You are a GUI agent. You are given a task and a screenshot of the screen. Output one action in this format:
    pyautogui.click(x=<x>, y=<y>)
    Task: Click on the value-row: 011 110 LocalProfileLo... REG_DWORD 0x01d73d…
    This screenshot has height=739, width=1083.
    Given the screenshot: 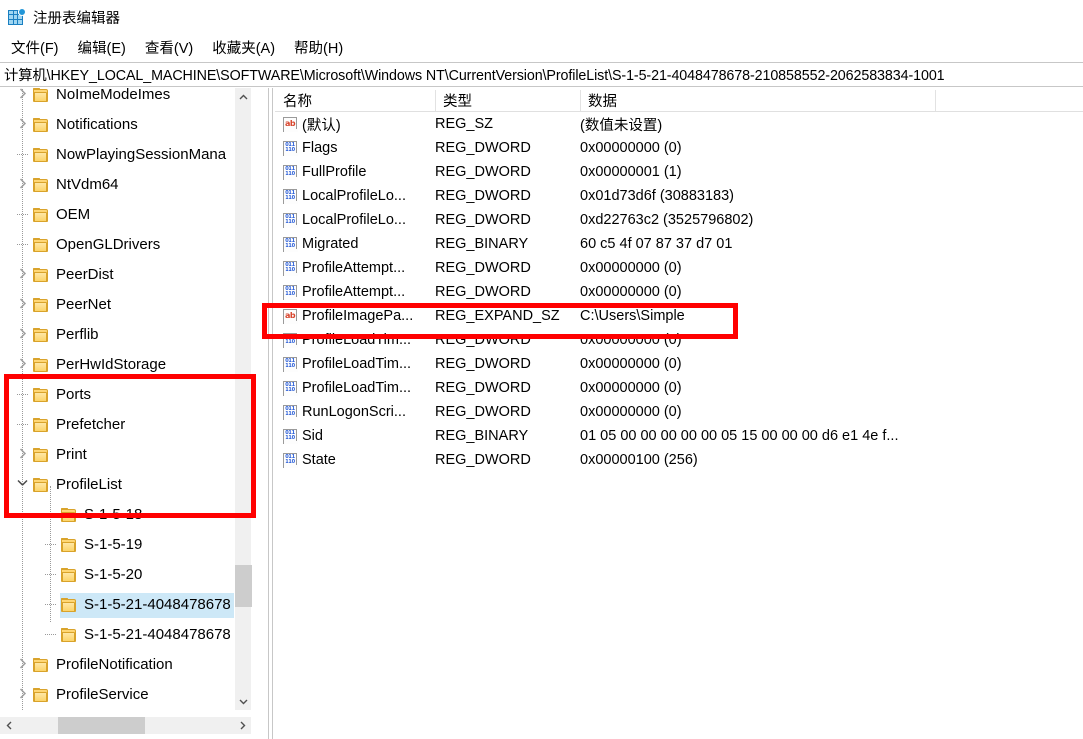 What is the action you would take?
    pyautogui.click(x=679, y=196)
    